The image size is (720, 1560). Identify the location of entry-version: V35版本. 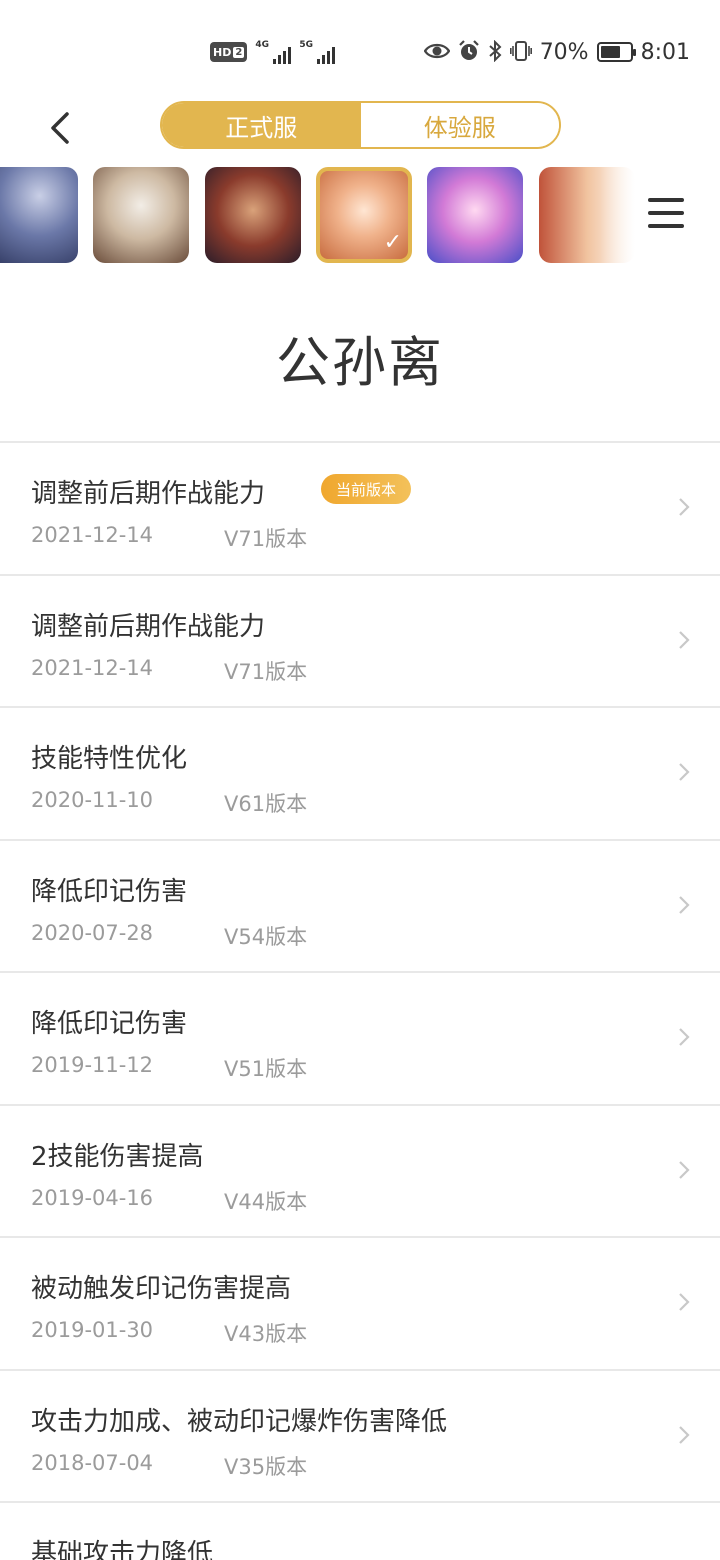
(266, 1466).